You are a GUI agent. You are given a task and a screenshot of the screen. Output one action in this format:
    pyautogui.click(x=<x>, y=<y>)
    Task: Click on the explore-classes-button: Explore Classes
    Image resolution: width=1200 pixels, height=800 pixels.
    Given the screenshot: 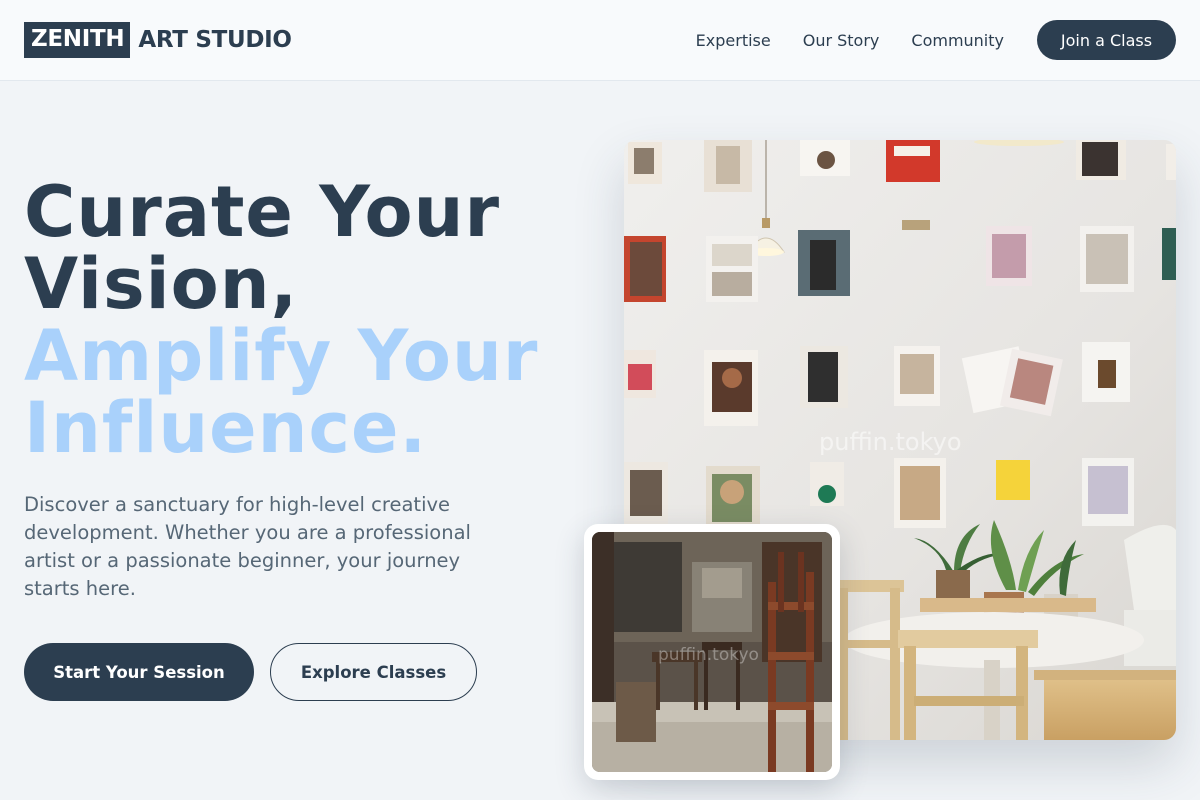 What is the action you would take?
    pyautogui.click(x=373, y=672)
    